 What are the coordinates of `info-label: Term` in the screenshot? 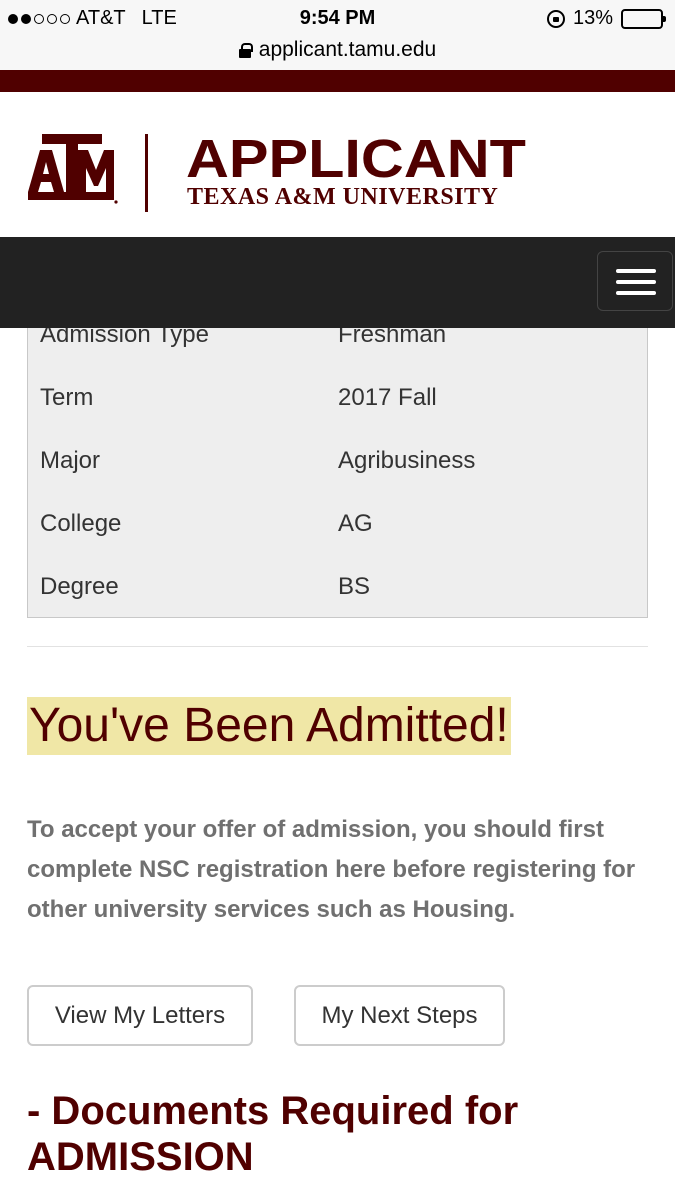 It's located at (67, 397).